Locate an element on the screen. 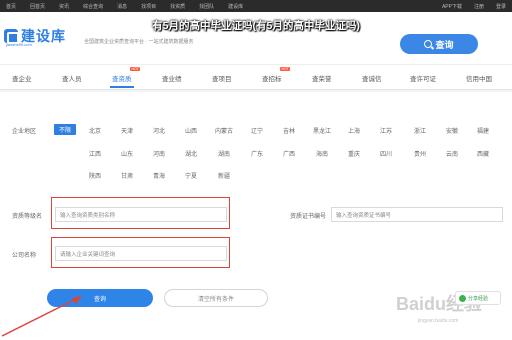 Image resolution: width=512 pixels, height=340 pixels. region-option: 贵州 is located at coordinates (420, 153).